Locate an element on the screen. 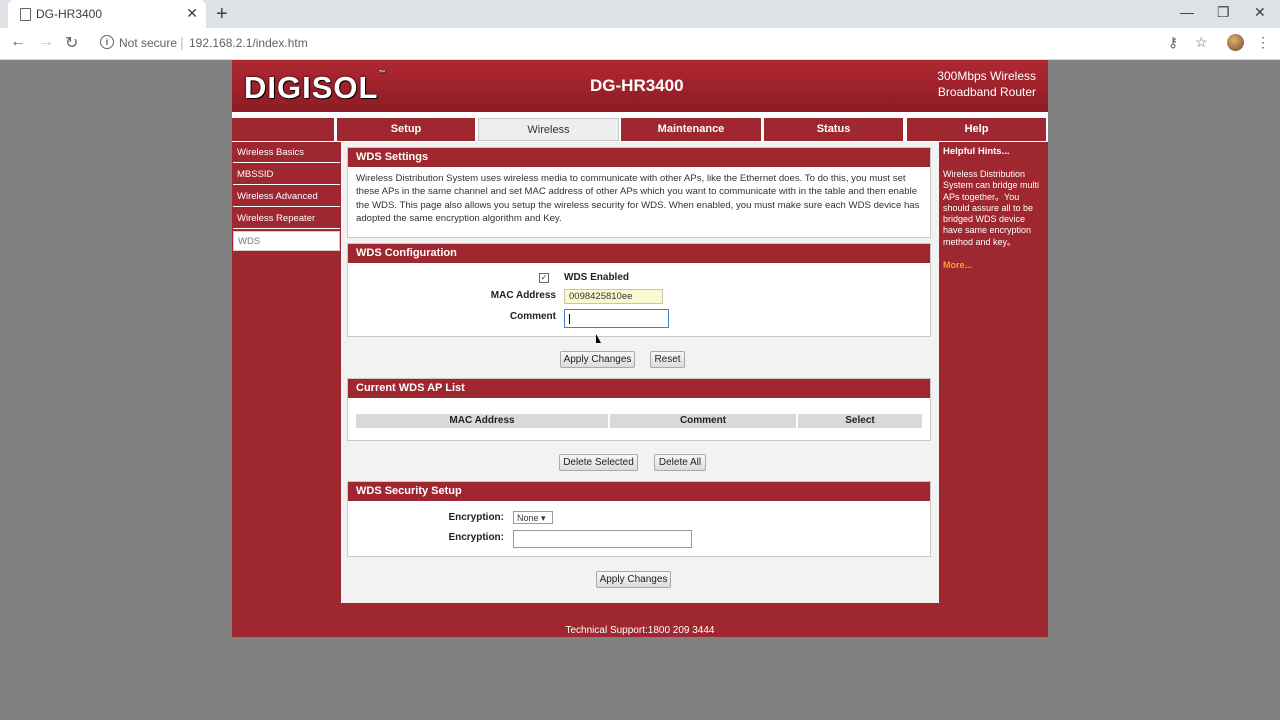 This screenshot has width=1280, height=720. encryption-key-label: Encryption: is located at coordinates (476, 537).